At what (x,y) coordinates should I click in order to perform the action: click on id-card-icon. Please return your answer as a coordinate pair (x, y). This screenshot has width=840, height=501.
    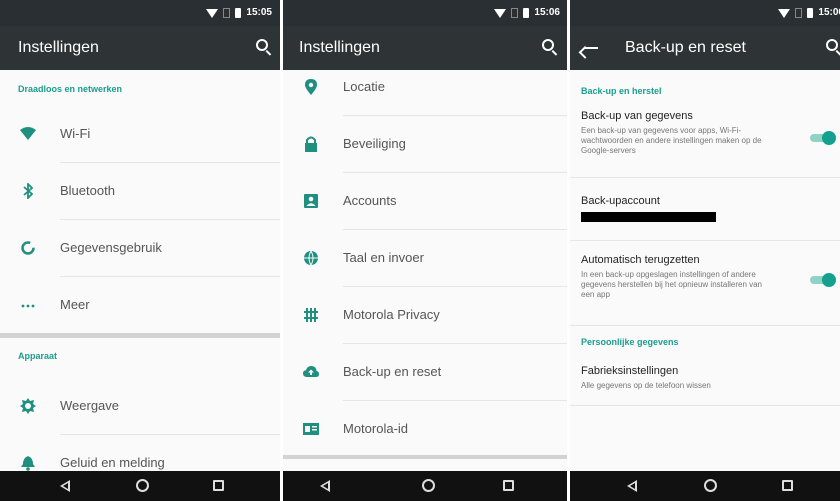
    Looking at the image, I should click on (311, 429).